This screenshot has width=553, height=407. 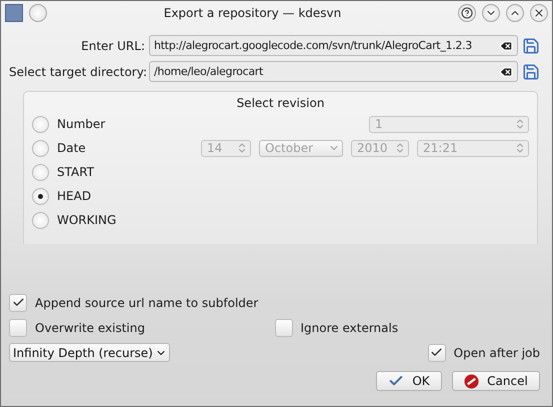 What do you see at coordinates (76, 172) in the screenshot?
I see `radio-label: START` at bounding box center [76, 172].